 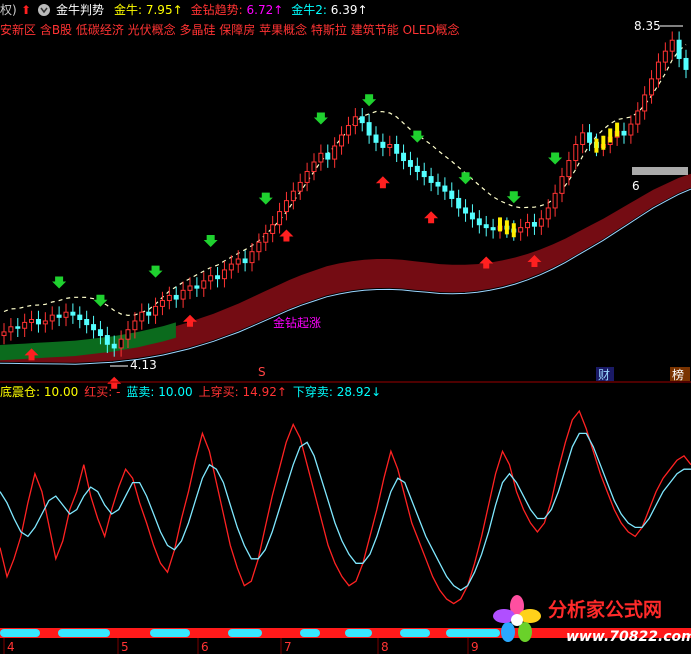 What do you see at coordinates (219, 9) in the screenshot?
I see `legend-label: 金钻趋势:` at bounding box center [219, 9].